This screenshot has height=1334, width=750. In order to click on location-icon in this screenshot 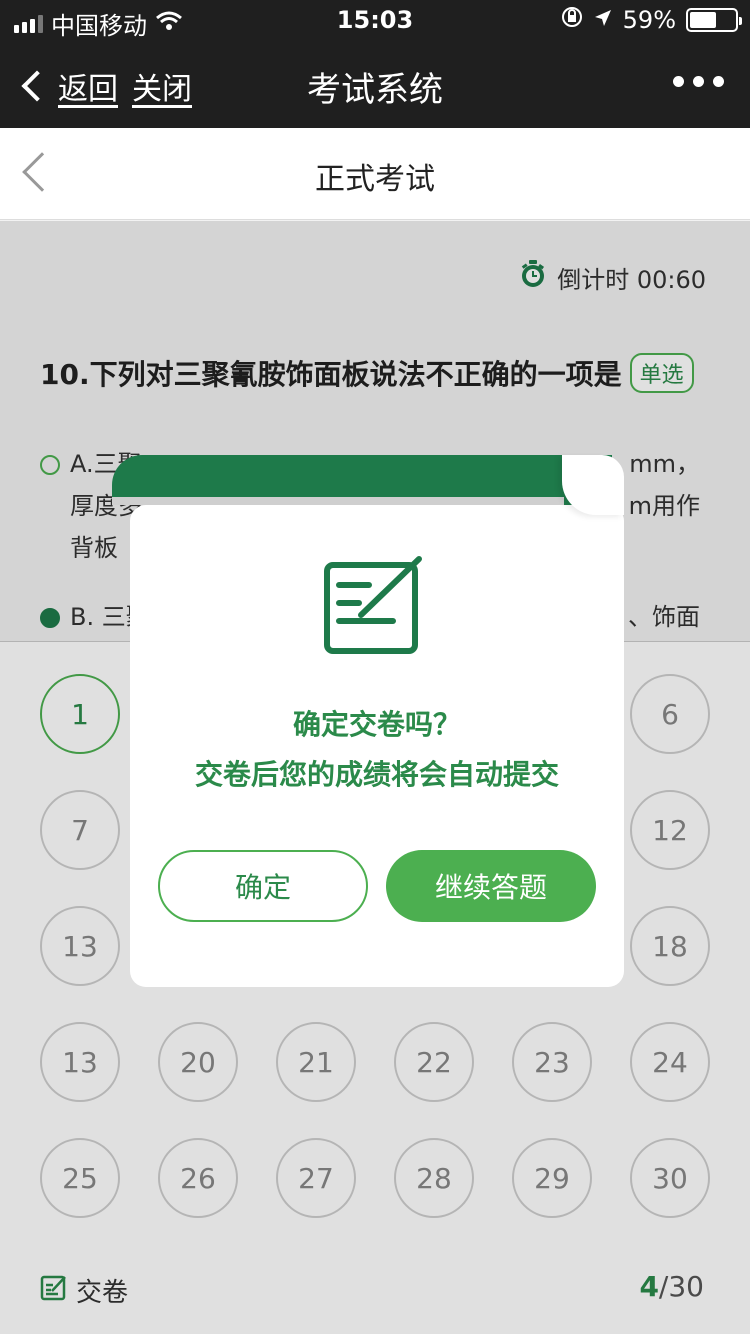, I will do `click(603, 20)`.